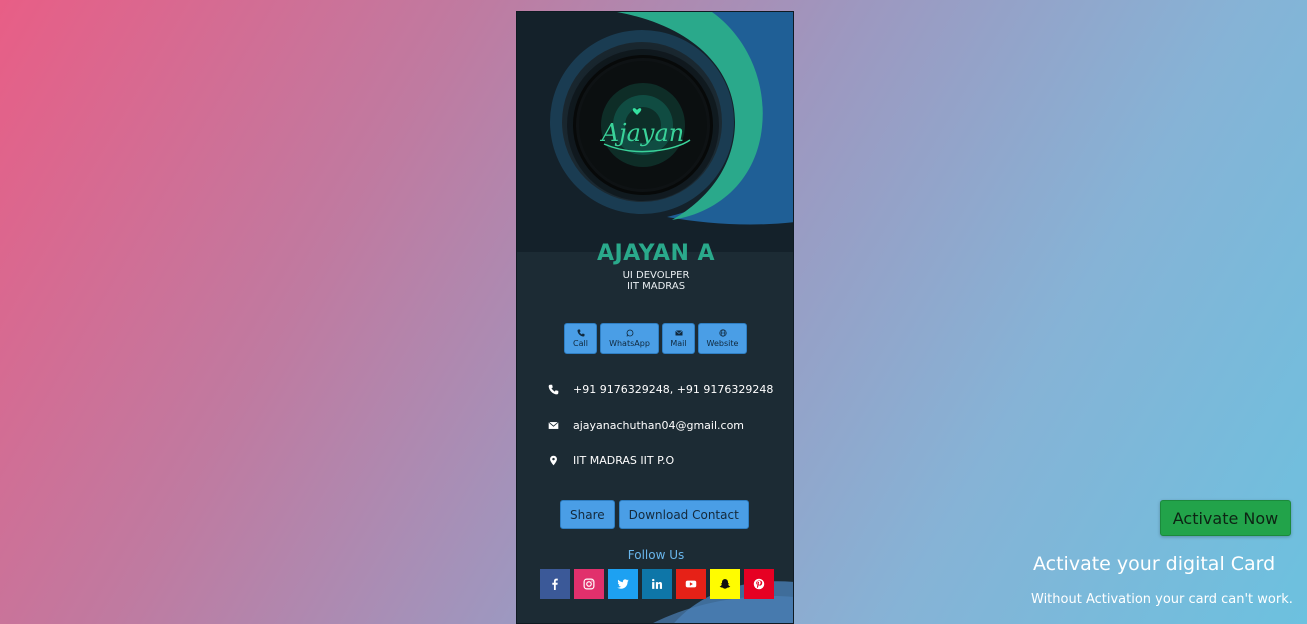  What do you see at coordinates (642, 133) in the screenshot?
I see `svg-text: Ajayan` at bounding box center [642, 133].